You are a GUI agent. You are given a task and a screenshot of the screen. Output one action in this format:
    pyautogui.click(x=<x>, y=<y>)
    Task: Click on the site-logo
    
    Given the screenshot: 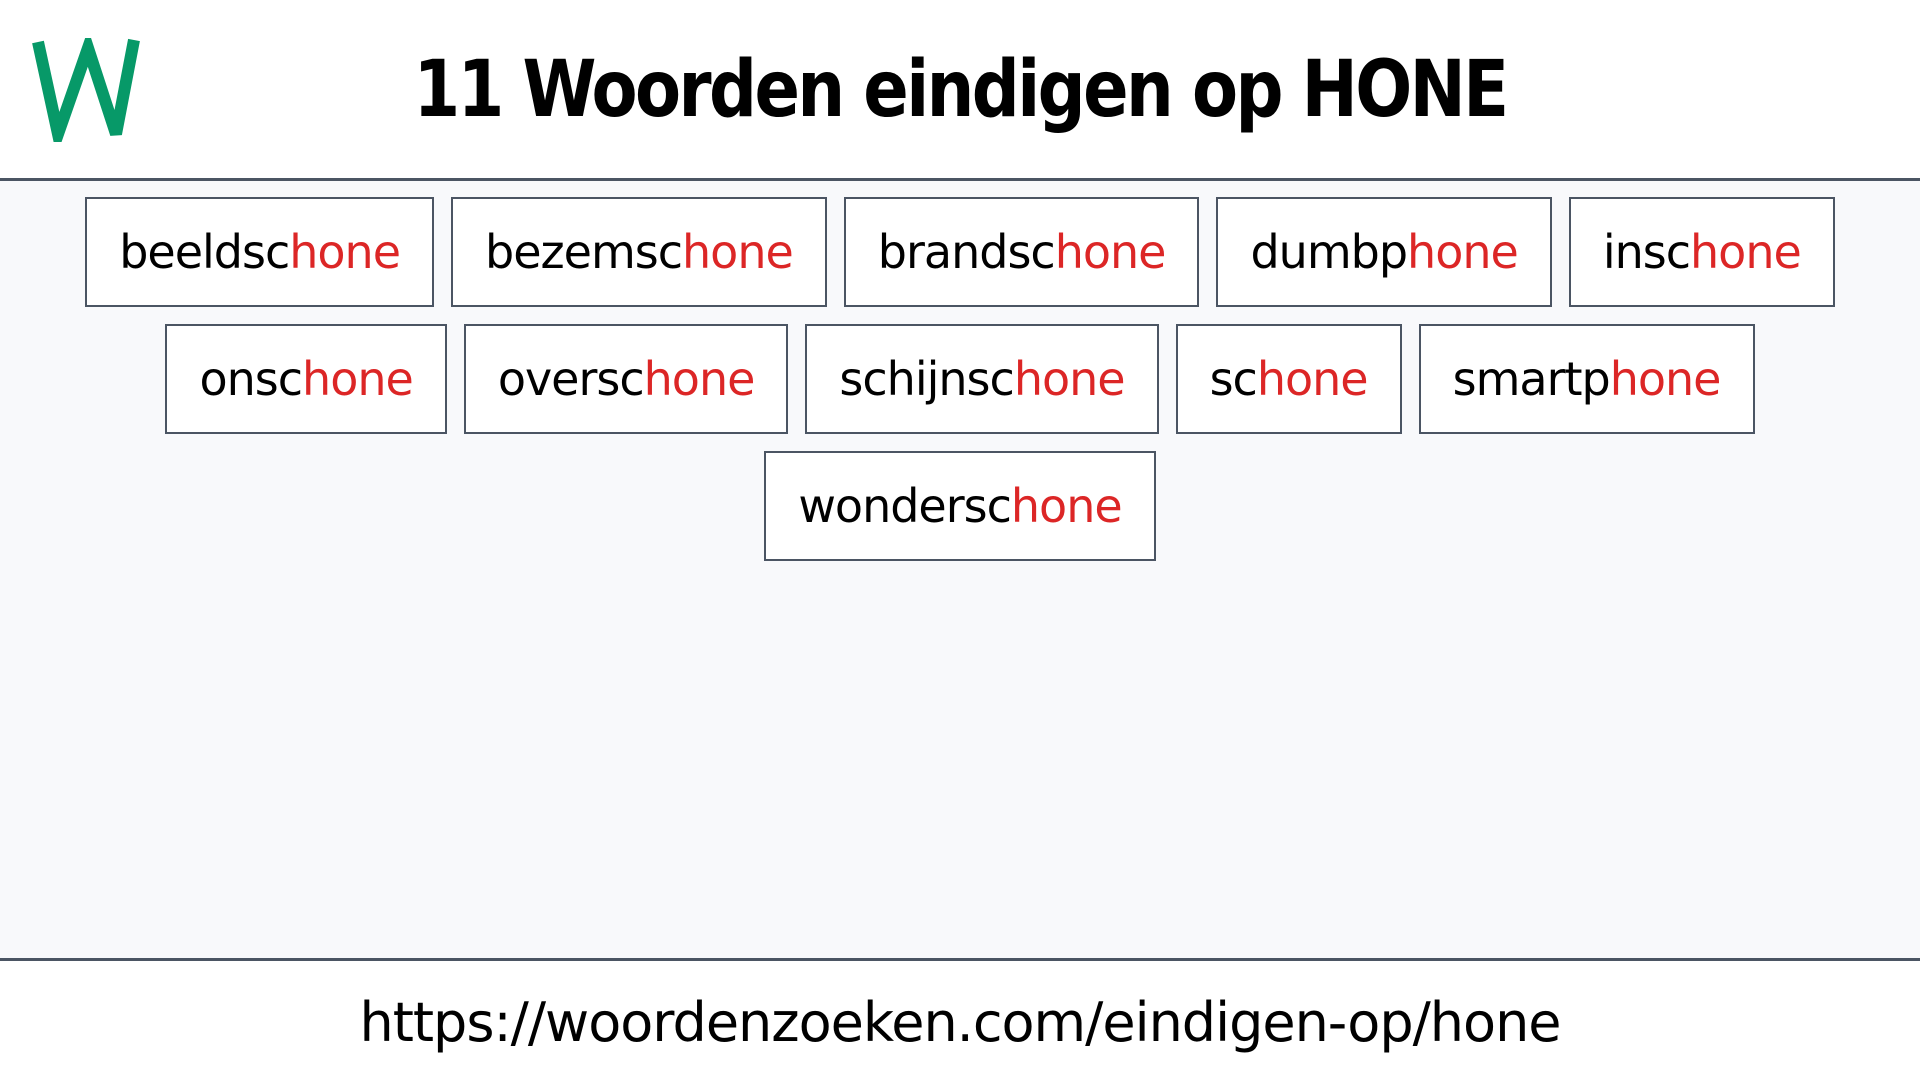 What is the action you would take?
    pyautogui.click(x=88, y=90)
    